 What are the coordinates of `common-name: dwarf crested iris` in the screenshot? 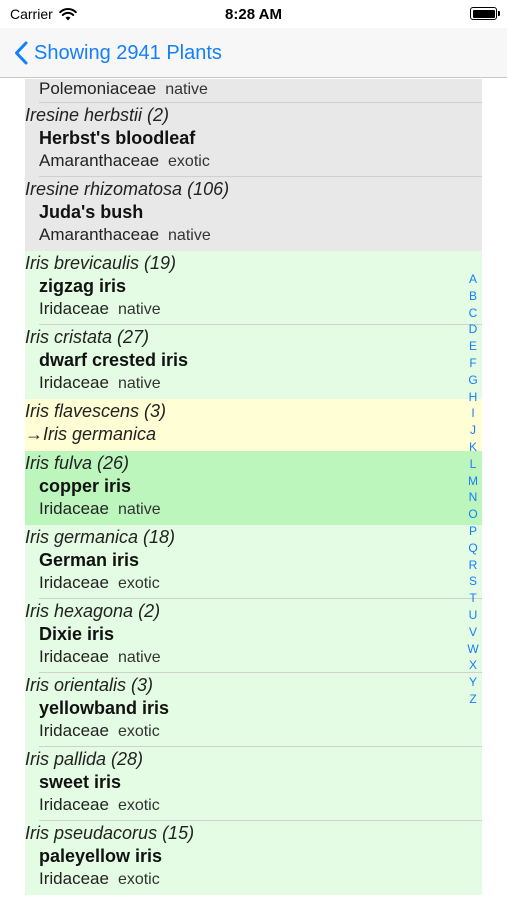 It's located at (114, 360).